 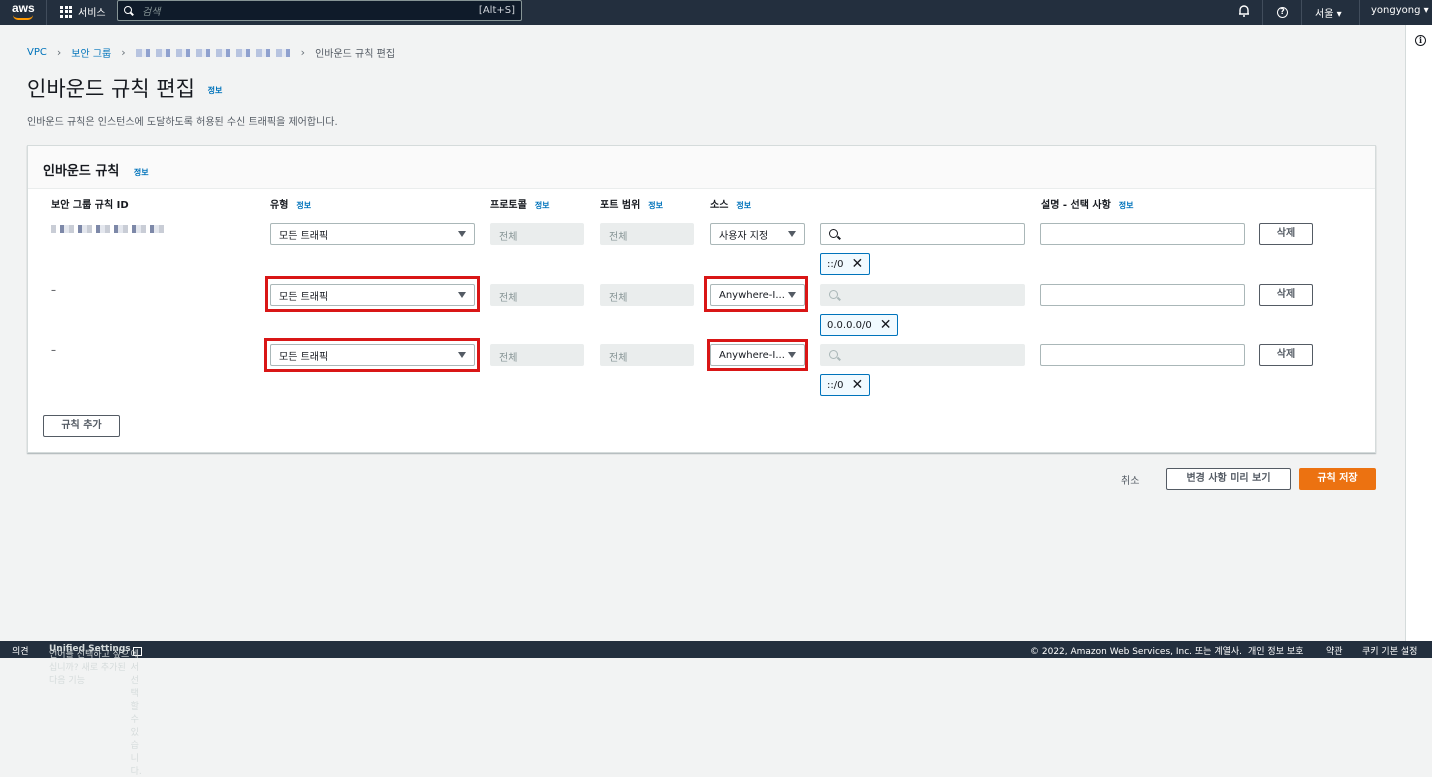 I want to click on cookie-preferences-link: 쿠키 기본 설정, so click(x=1389, y=650).